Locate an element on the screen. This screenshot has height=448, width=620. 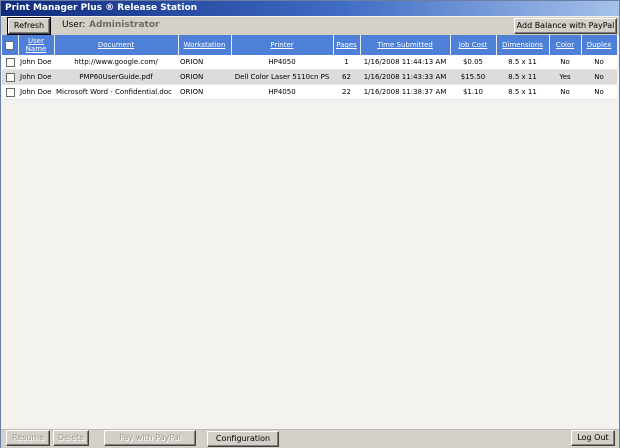
pay-with-paypal-button: Pay with PayPal is located at coordinates (150, 438).